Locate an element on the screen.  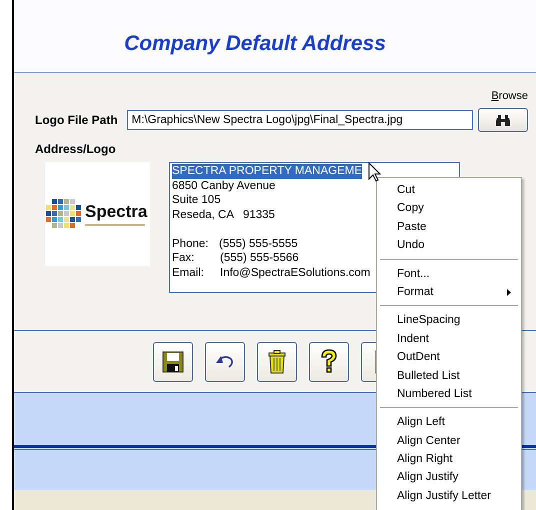
logo-wordmark: Spectra is located at coordinates (116, 212).